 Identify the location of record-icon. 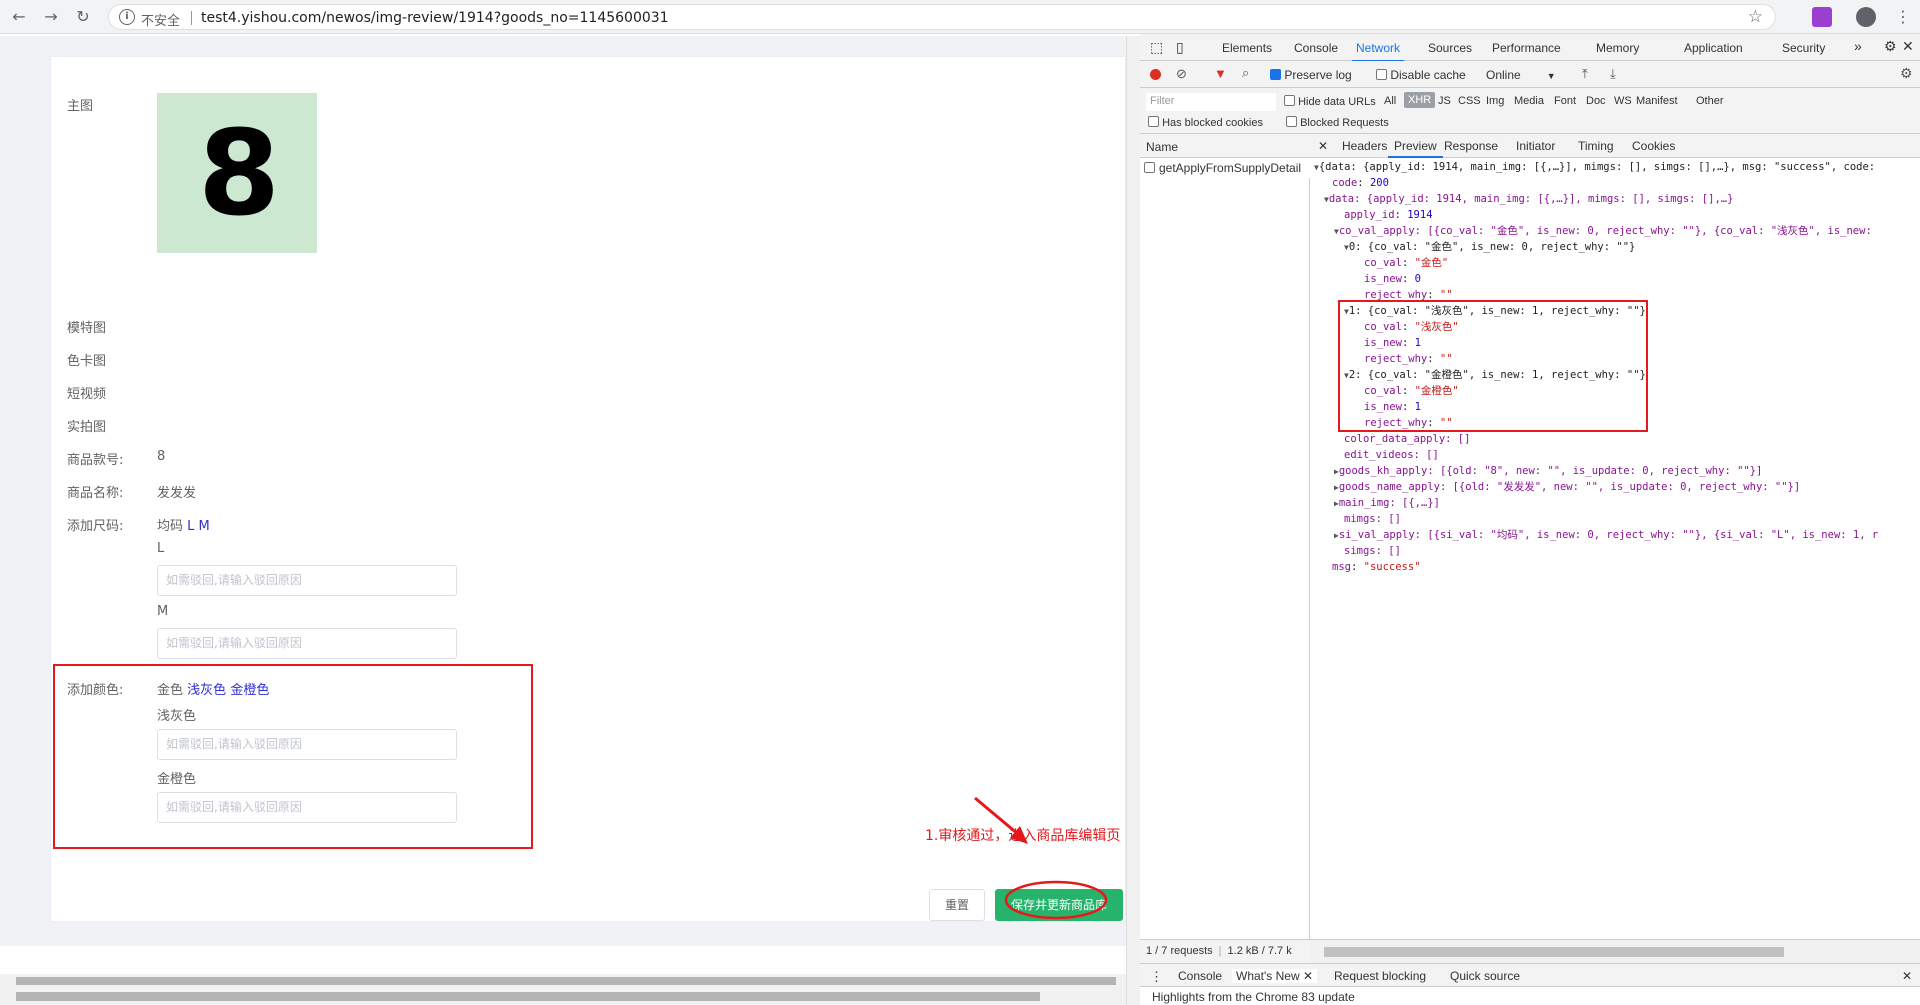
(1155, 74).